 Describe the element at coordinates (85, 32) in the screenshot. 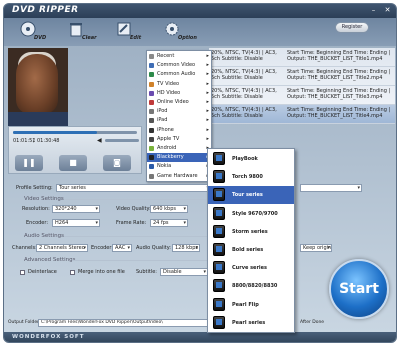

I see `clear-button: Clear` at that location.